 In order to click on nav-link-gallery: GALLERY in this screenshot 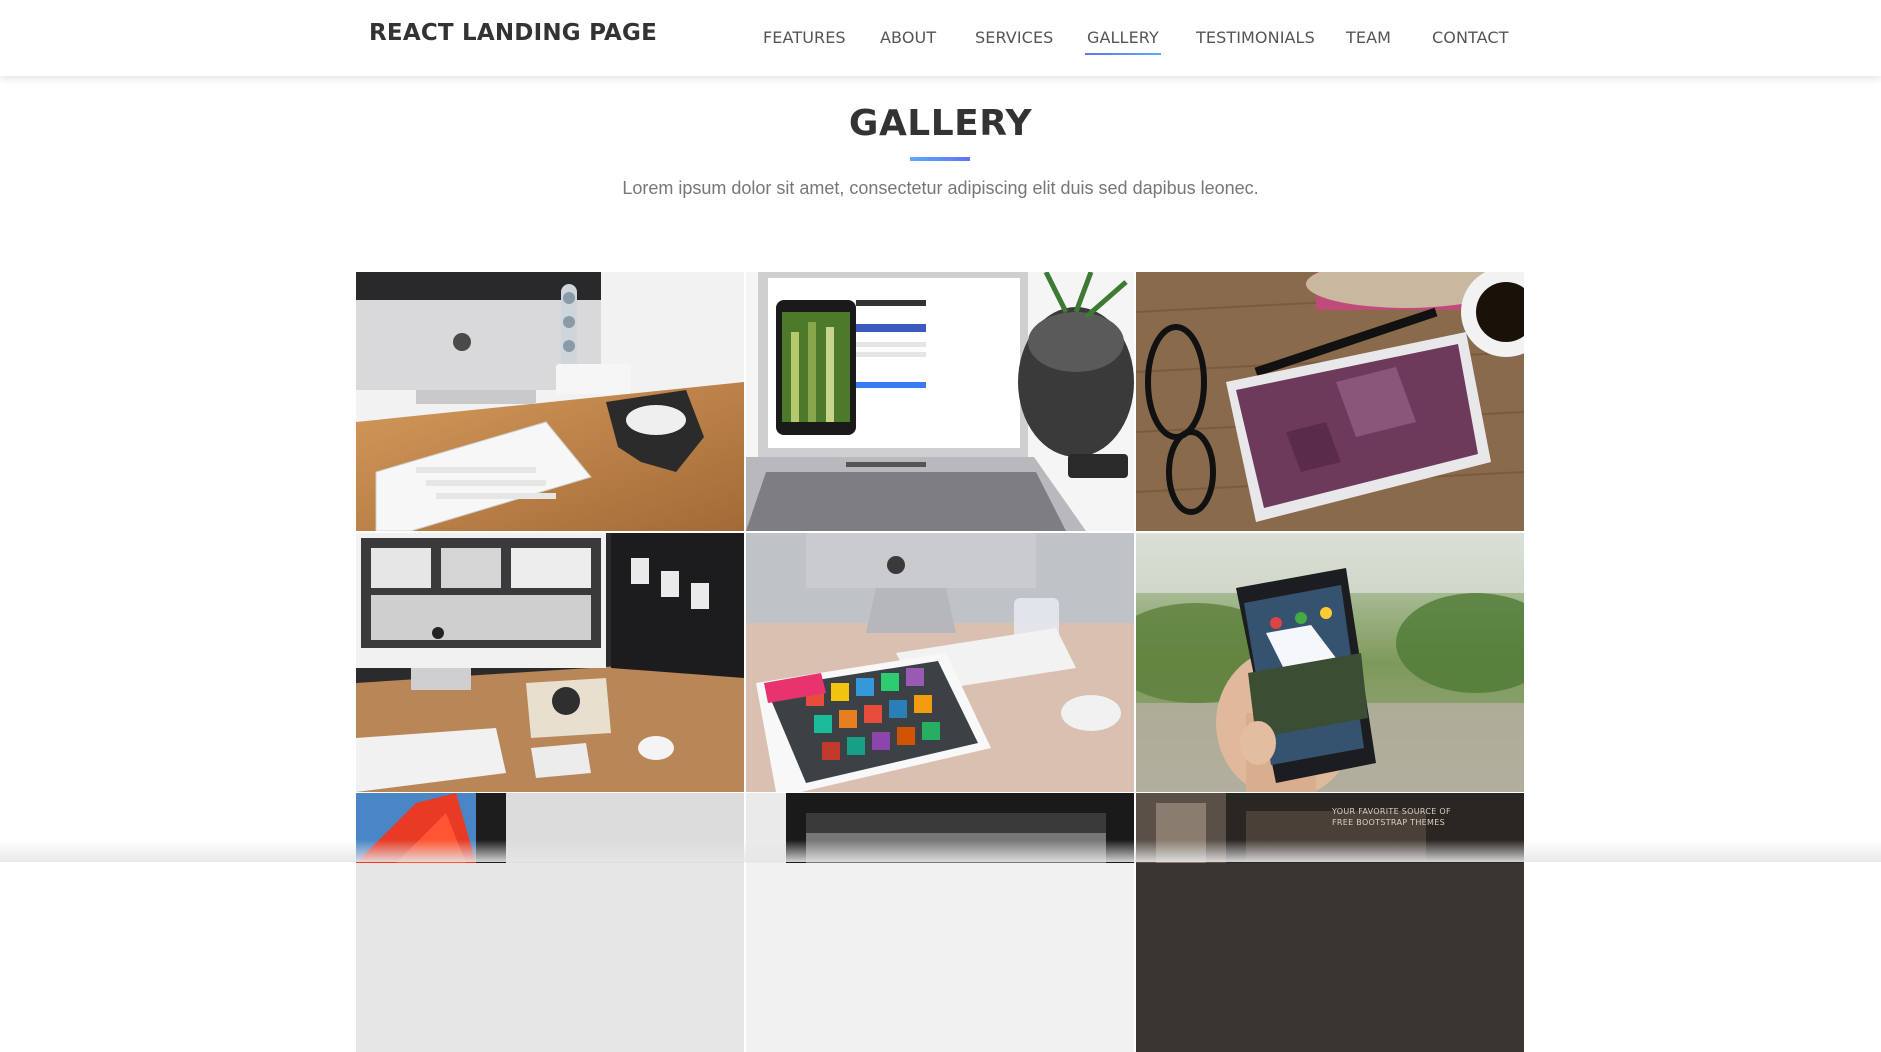, I will do `click(1123, 41)`.